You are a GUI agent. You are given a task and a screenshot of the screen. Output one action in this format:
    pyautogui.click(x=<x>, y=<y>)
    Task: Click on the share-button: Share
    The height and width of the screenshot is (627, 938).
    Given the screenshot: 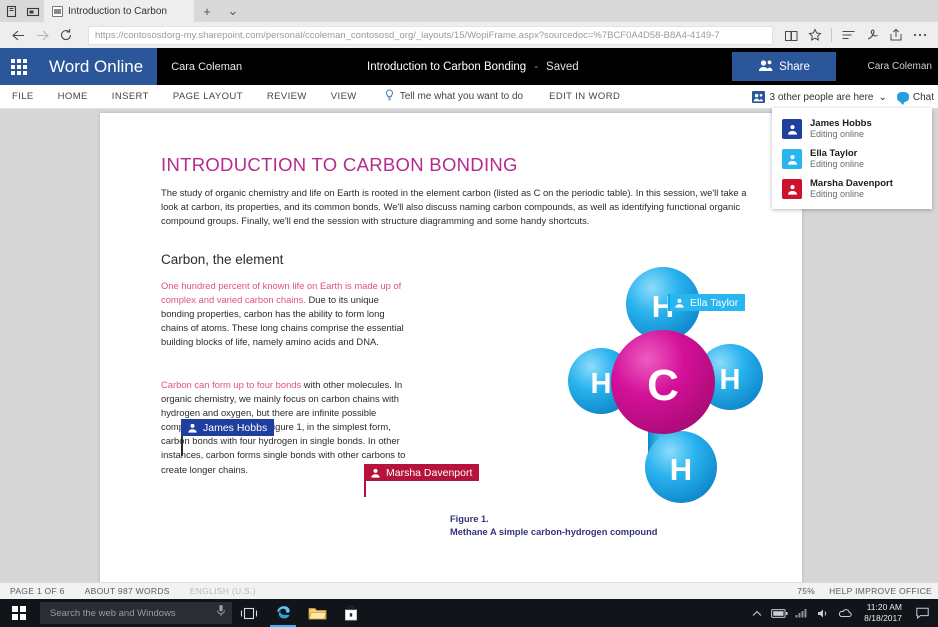 What is the action you would take?
    pyautogui.click(x=784, y=66)
    